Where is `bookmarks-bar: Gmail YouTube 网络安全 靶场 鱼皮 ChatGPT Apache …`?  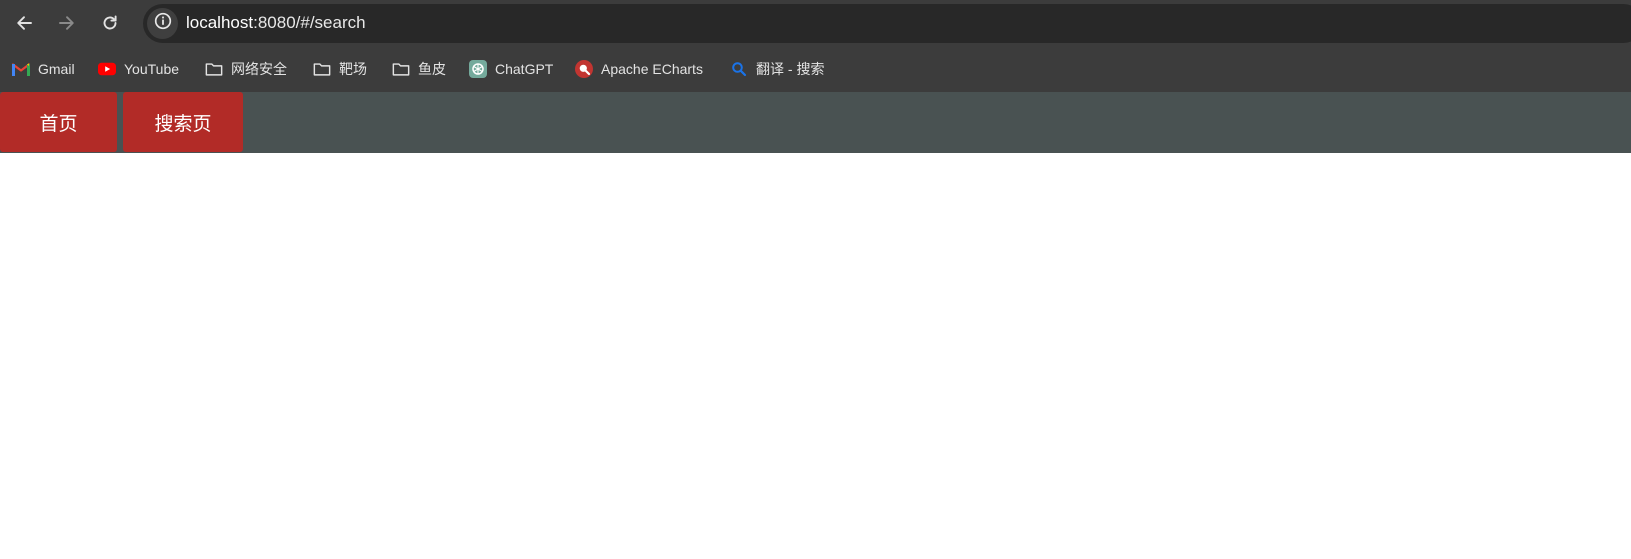
bookmarks-bar: Gmail YouTube 网络安全 靶场 鱼皮 ChatGPT Apache … is located at coordinates (815, 69).